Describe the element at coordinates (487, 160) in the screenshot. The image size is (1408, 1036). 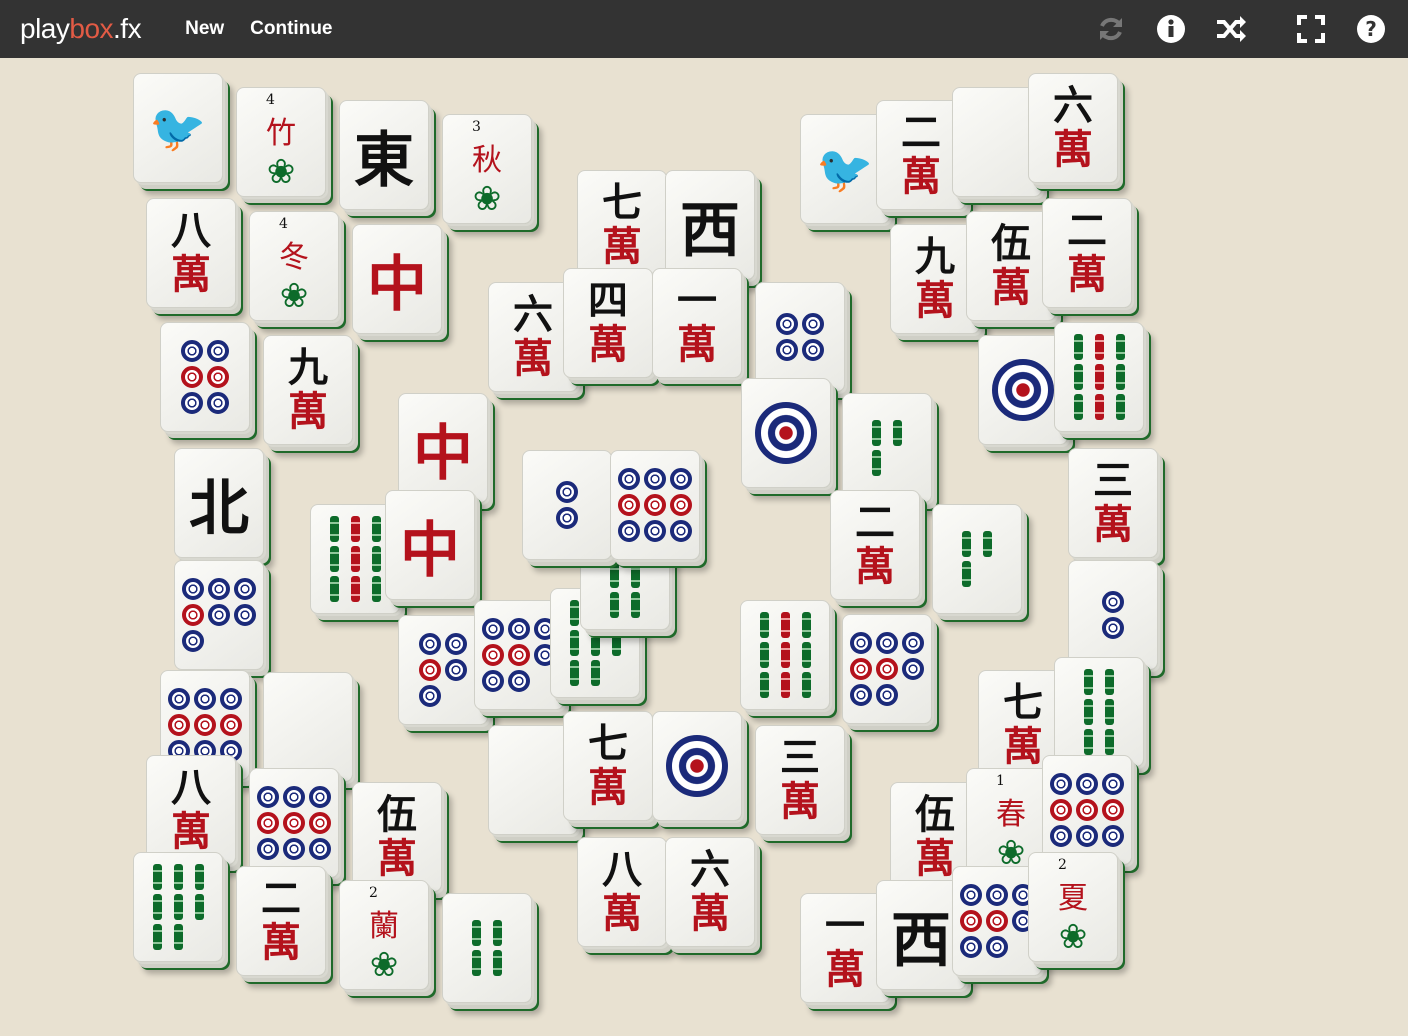
I see `flower-char: 秋` at that location.